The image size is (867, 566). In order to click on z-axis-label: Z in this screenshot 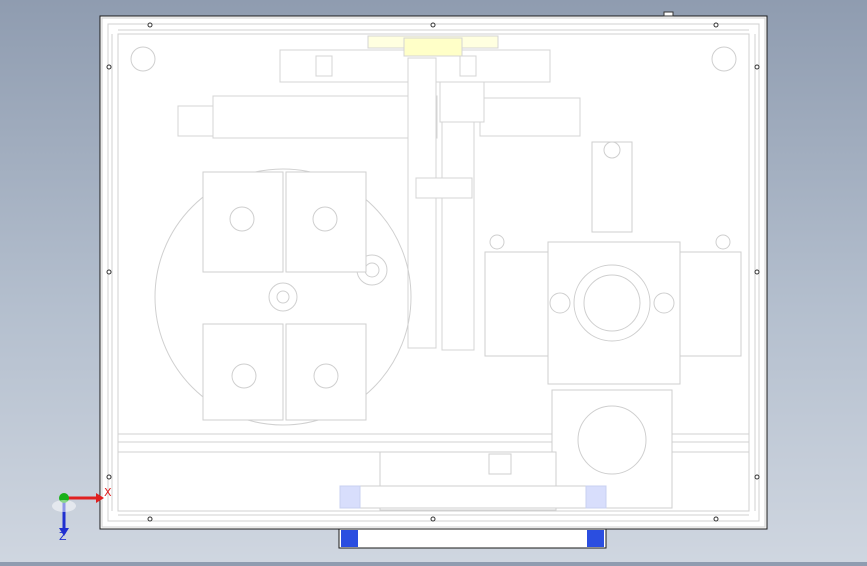, I will do `click(63, 536)`.